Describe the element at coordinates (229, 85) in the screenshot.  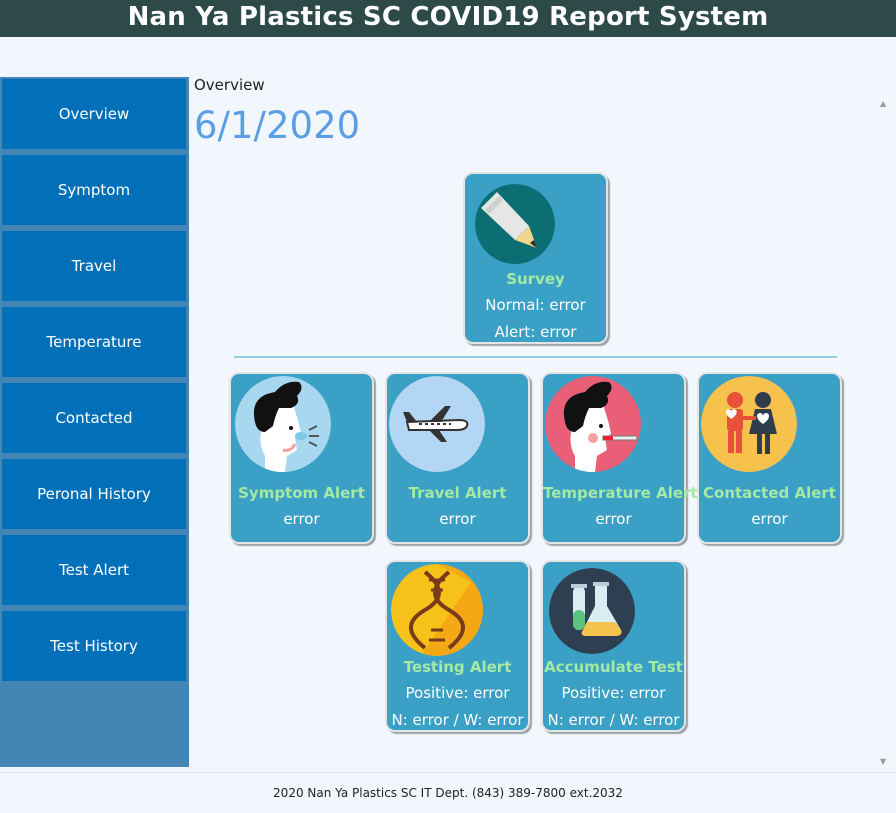
I see `breadcrumb: Overview` at that location.